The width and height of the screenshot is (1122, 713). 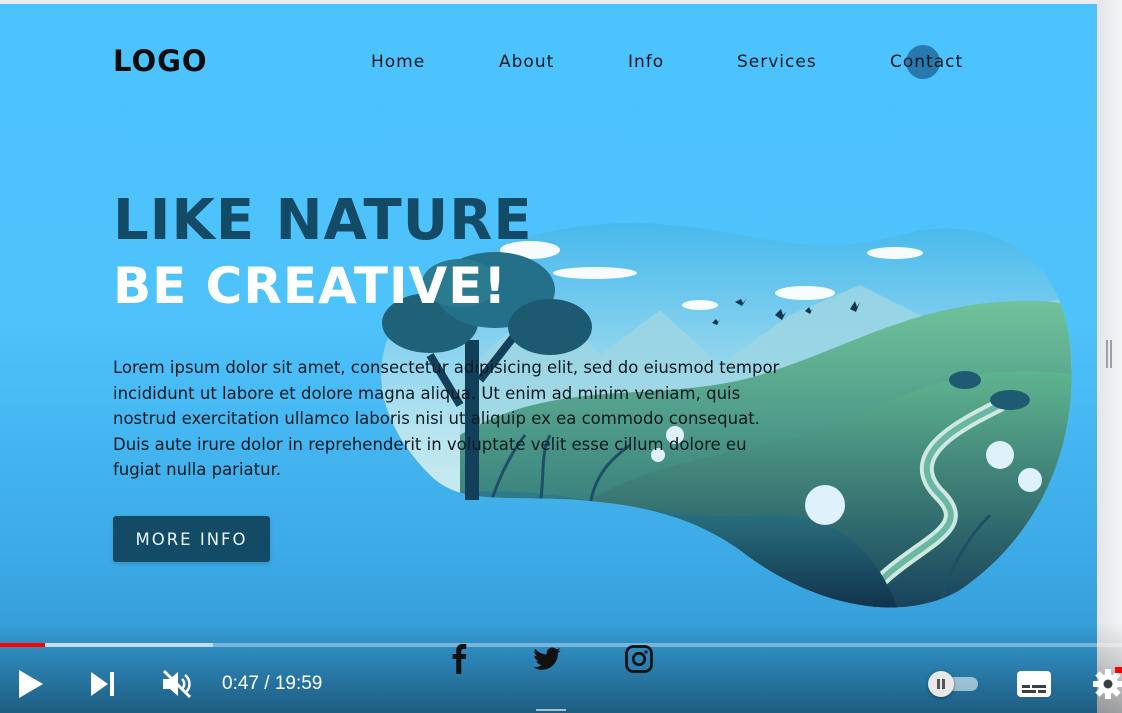 What do you see at coordinates (272, 683) in the screenshot?
I see `time-display: 0:47 / 19:59` at bounding box center [272, 683].